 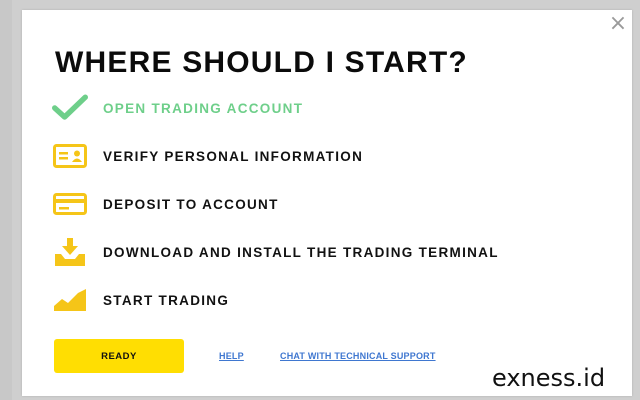 I want to click on modal-title: WHERE SHOULD I START?, so click(x=261, y=62).